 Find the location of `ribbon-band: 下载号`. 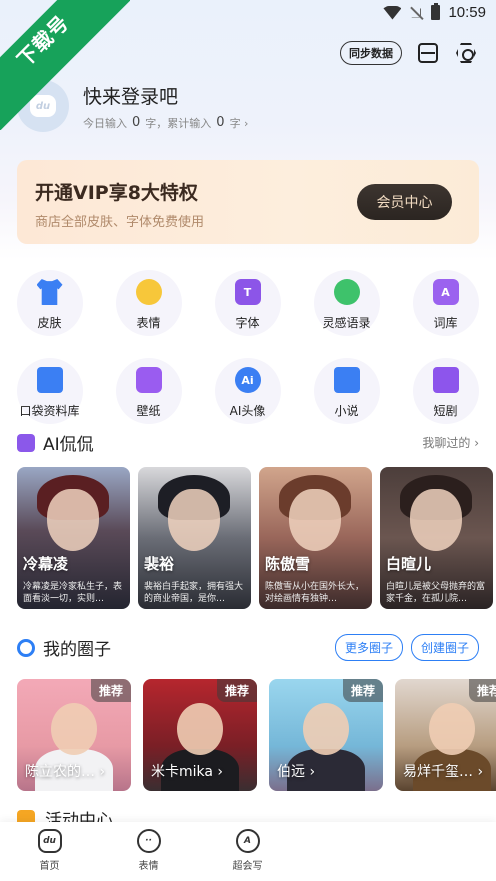

ribbon-band: 下载号 is located at coordinates (65, 65).